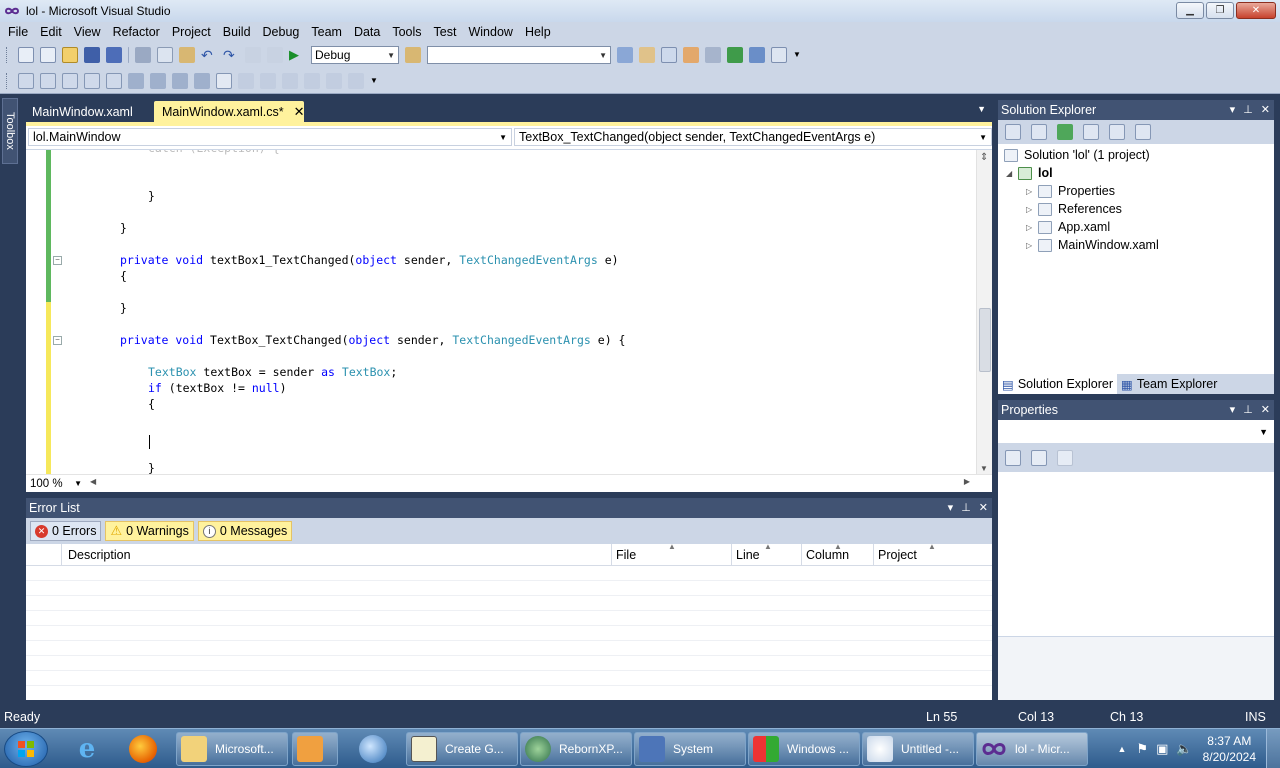 The height and width of the screenshot is (768, 1280). What do you see at coordinates (202, 80) in the screenshot?
I see `uncomment-lines-icon` at bounding box center [202, 80].